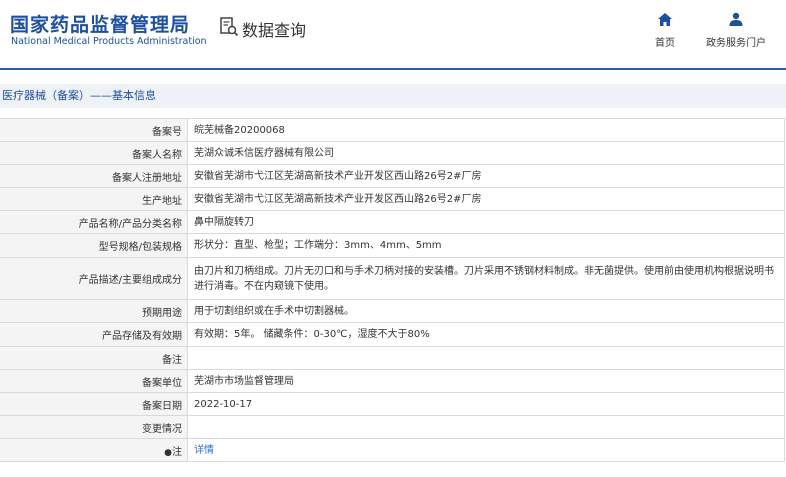 The height and width of the screenshot is (477, 786). I want to click on info-icon: ●, so click(168, 452).